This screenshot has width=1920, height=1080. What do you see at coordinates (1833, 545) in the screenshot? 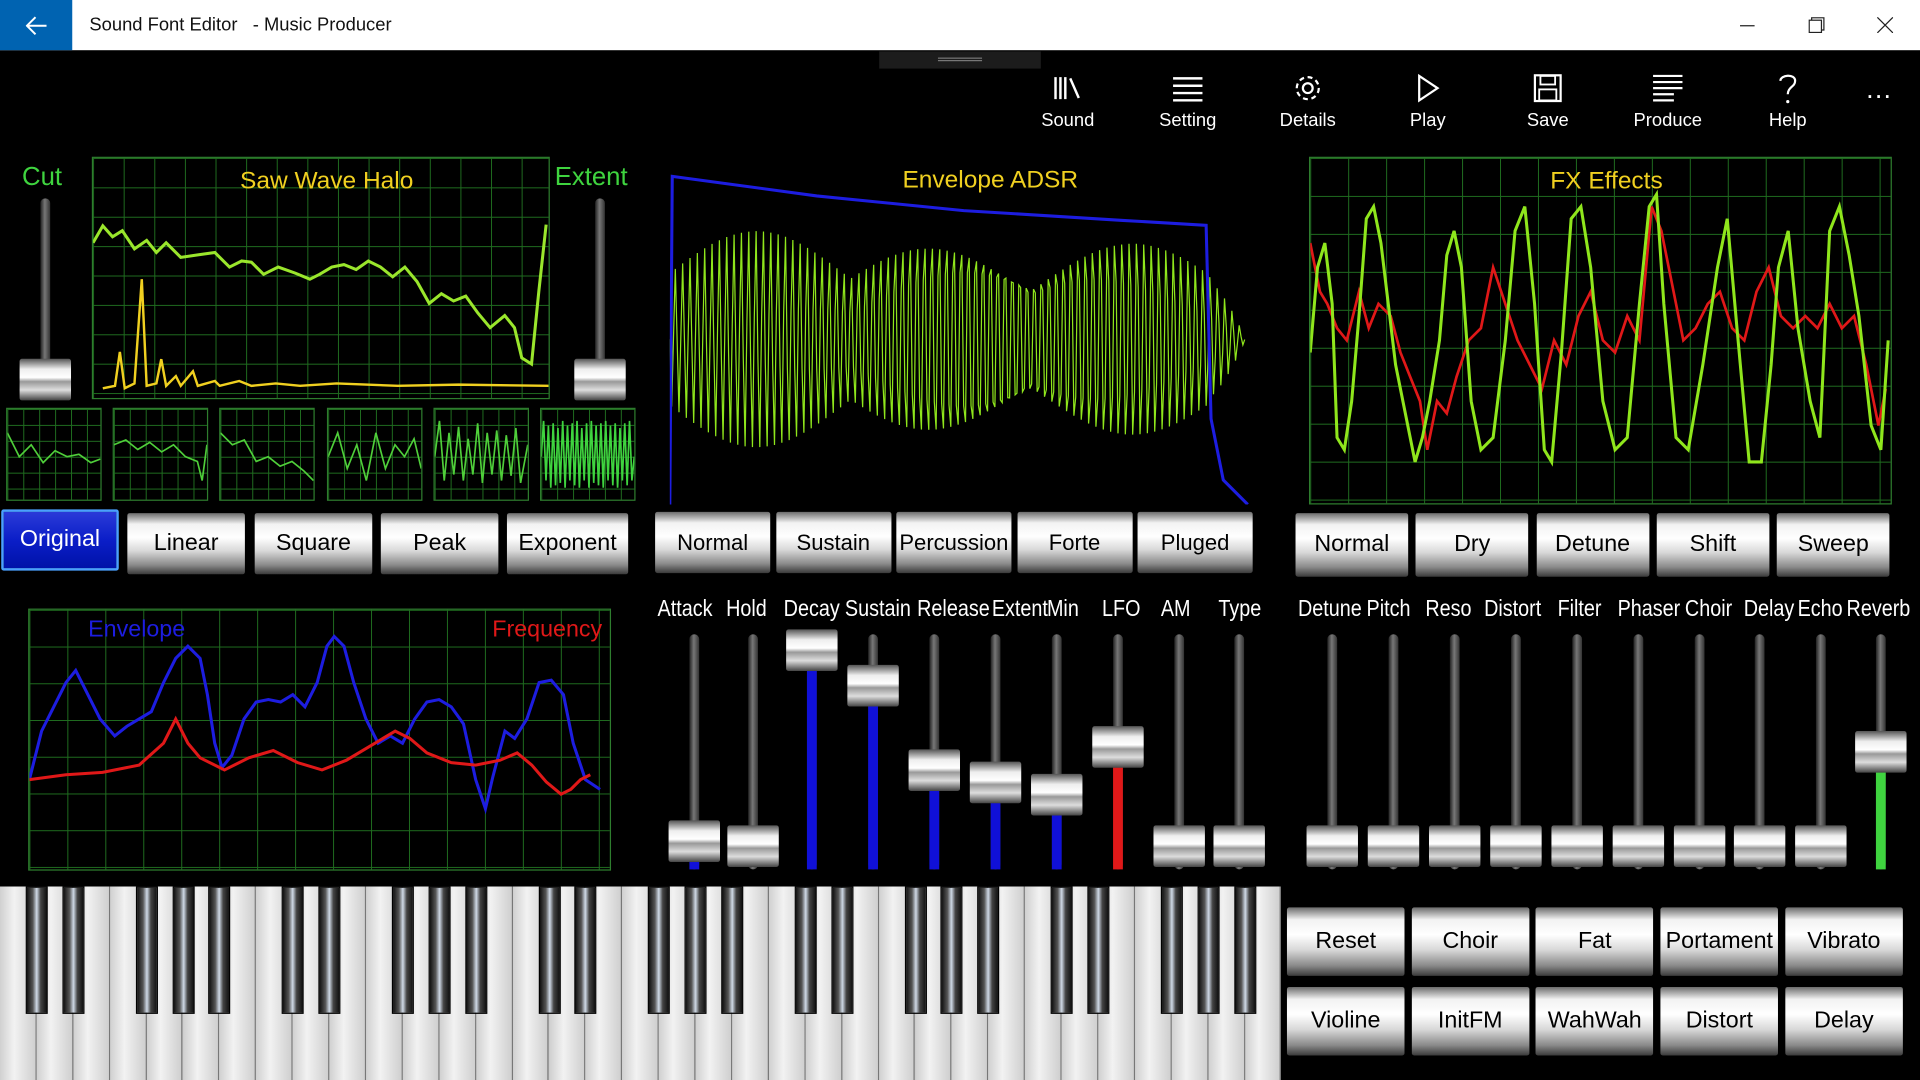
I see `fx-mode-sweep-button: Sweep` at bounding box center [1833, 545].